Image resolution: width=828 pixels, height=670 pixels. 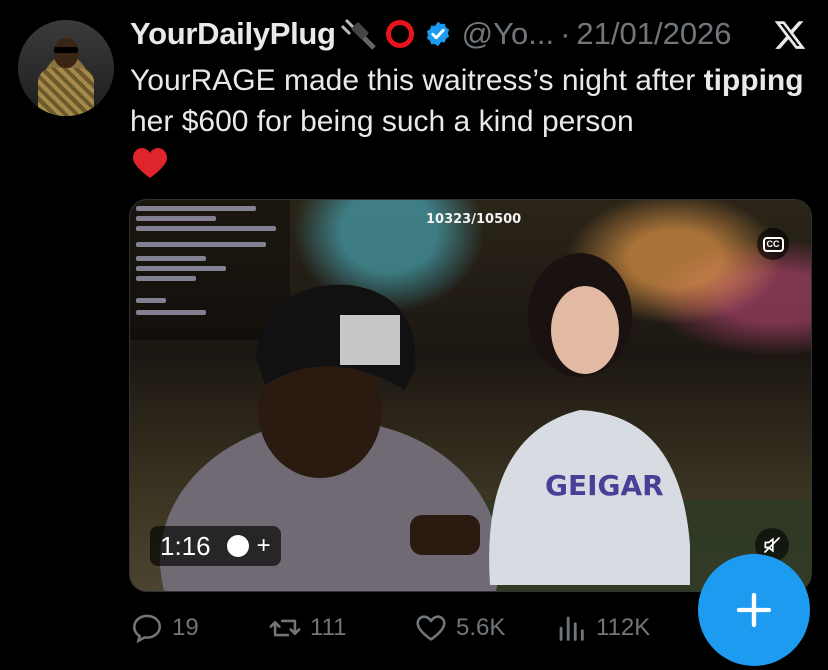 I want to click on views-count: 112K, so click(x=623, y=627).